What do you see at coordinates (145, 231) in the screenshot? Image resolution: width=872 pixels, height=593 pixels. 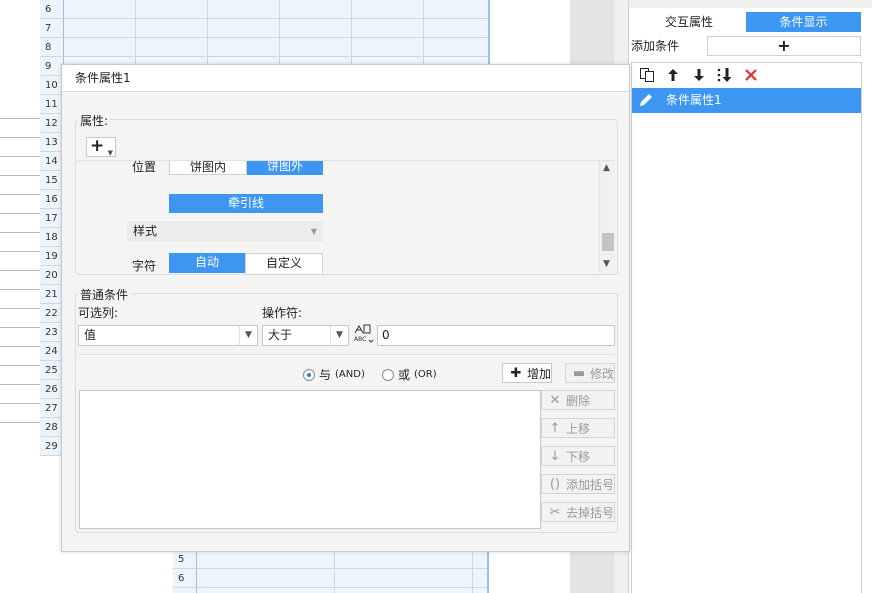 I see `style-label: 样式` at bounding box center [145, 231].